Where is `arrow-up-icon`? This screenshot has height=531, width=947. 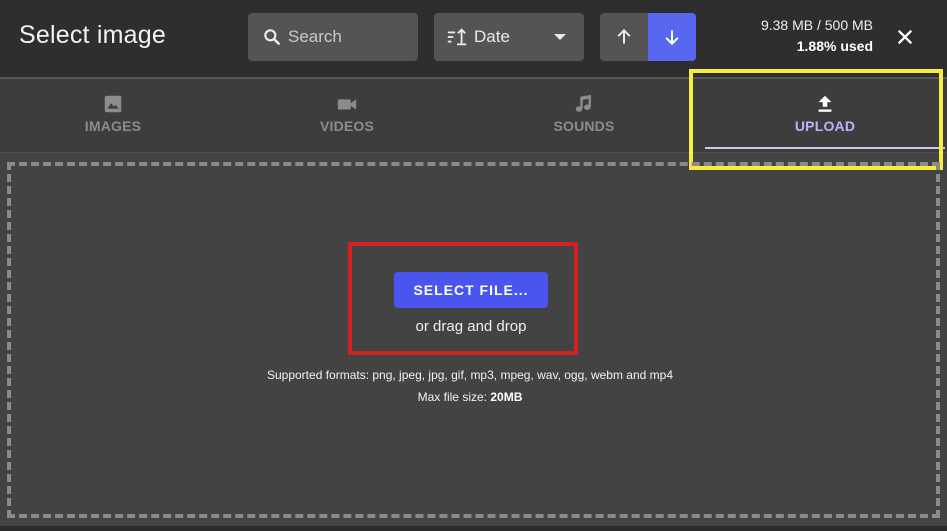
arrow-up-icon is located at coordinates (624, 36).